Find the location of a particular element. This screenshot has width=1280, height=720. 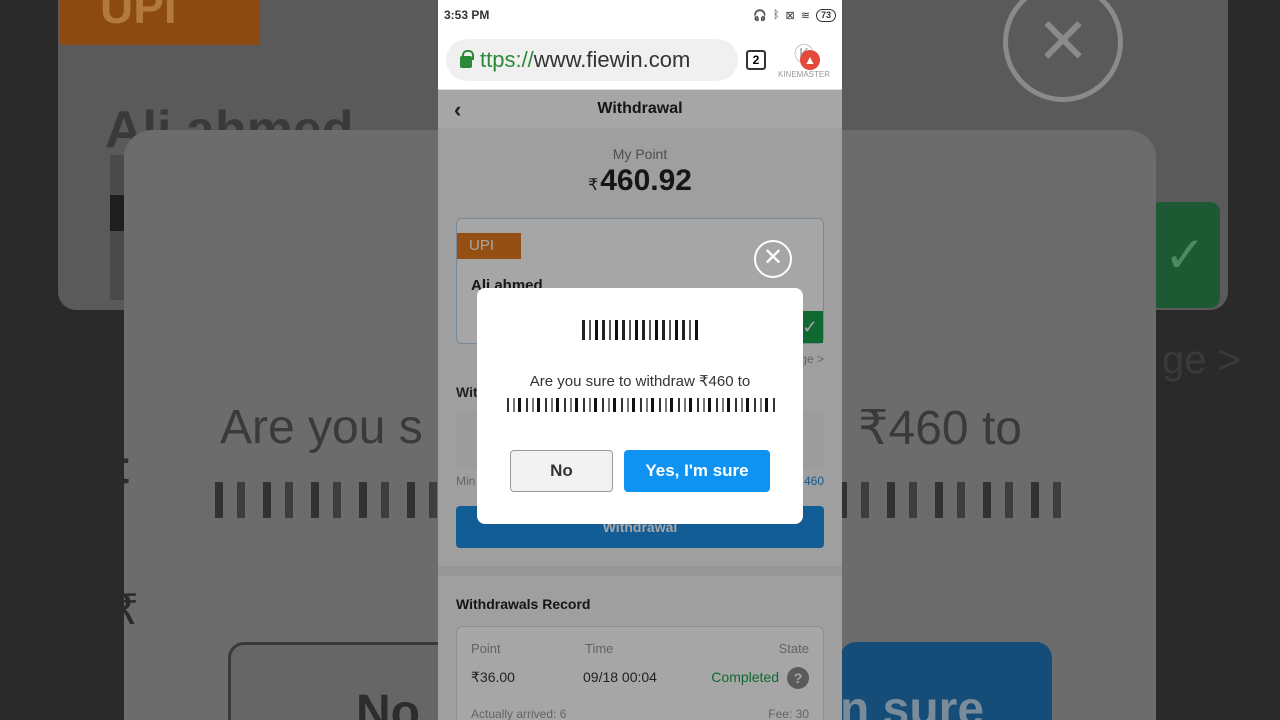

lock-icon is located at coordinates (467, 58).